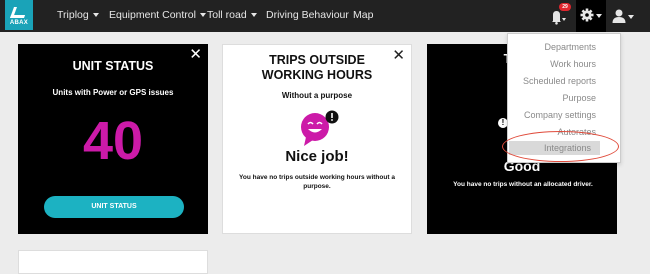  Describe the element at coordinates (560, 115) in the screenshot. I see `menu-item-company-settings: Company settings` at that location.